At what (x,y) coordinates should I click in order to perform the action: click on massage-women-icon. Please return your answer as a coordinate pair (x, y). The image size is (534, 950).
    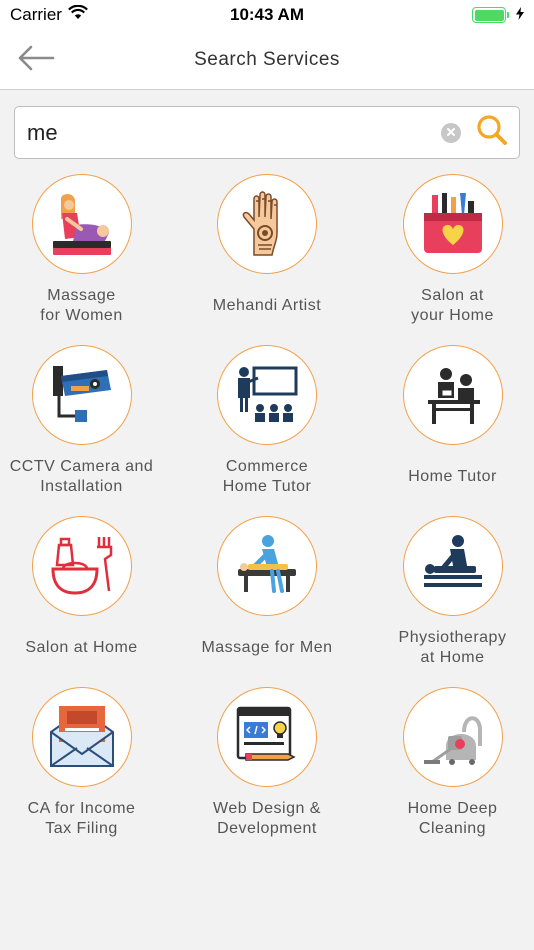
    Looking at the image, I should click on (81, 224).